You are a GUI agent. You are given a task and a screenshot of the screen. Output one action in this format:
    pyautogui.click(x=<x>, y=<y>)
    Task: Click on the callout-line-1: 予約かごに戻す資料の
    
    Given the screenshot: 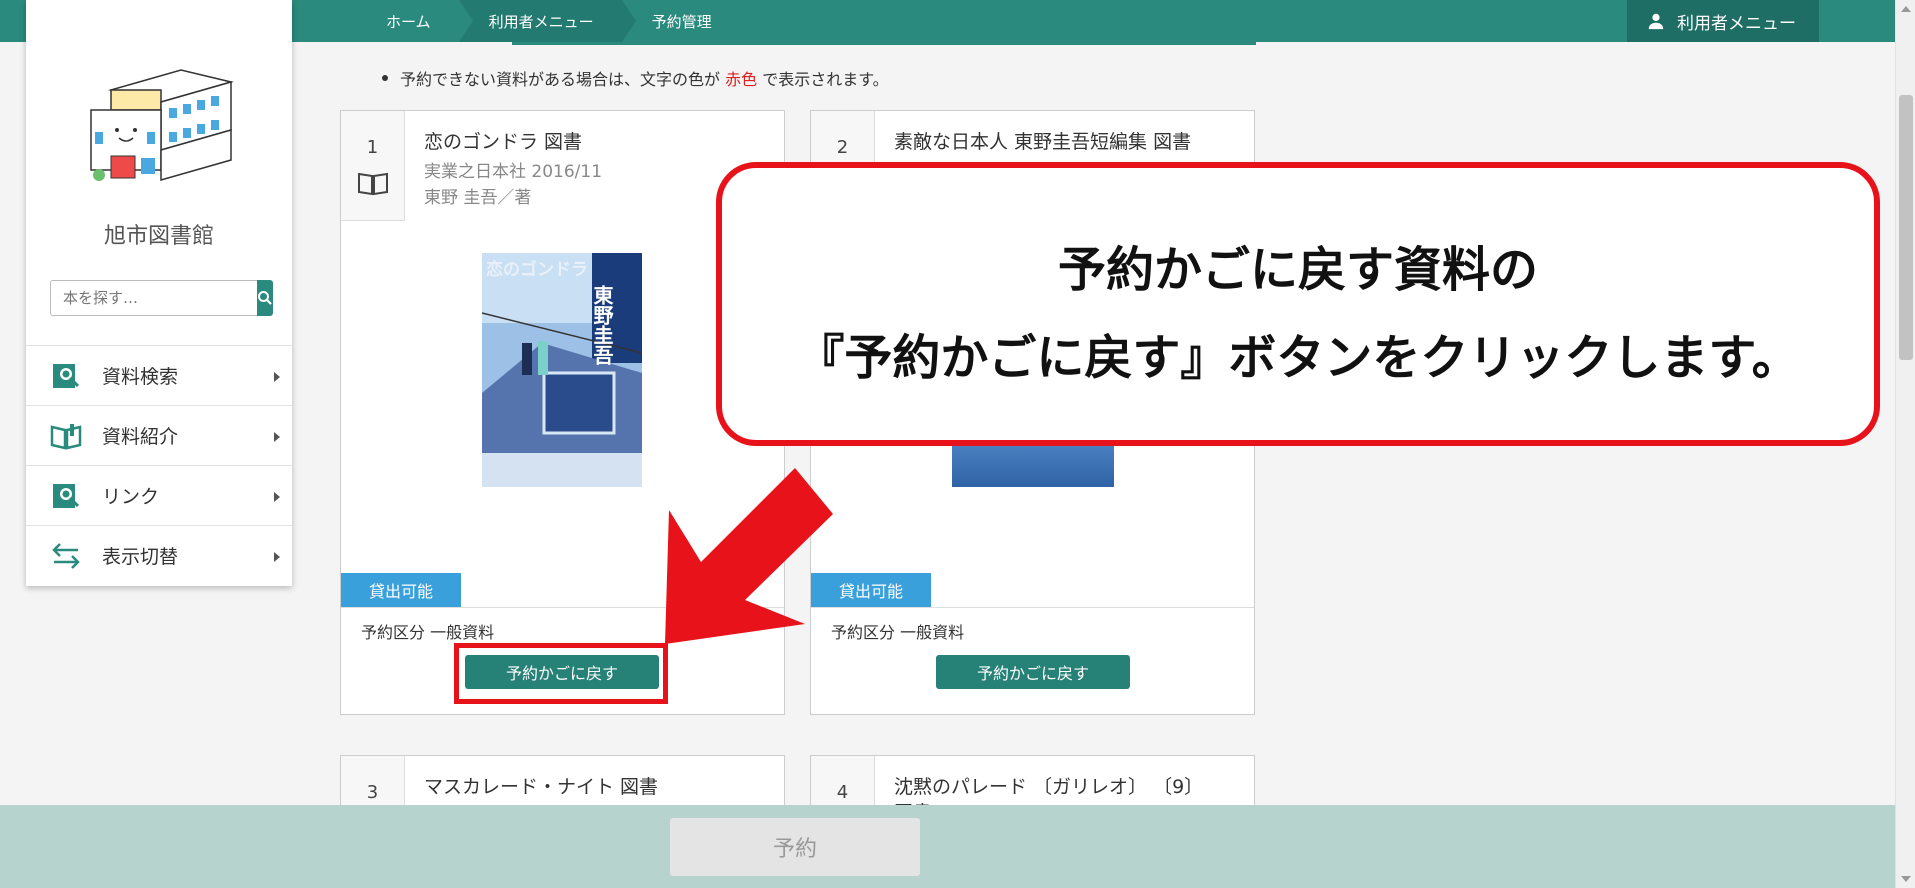 What is the action you would take?
    pyautogui.click(x=1297, y=270)
    